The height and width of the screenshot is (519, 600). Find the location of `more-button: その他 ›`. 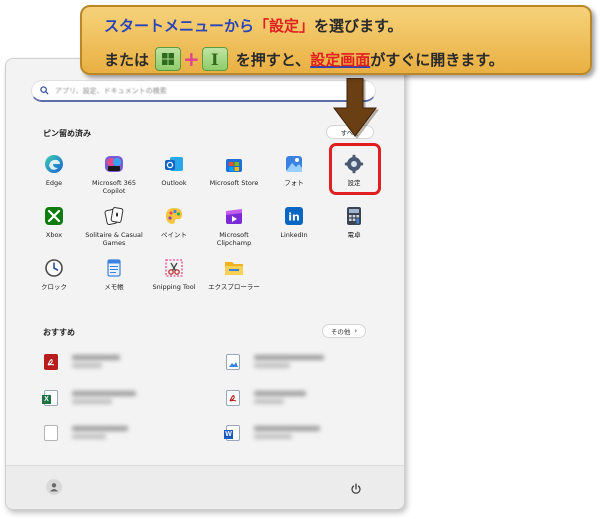

more-button: その他 › is located at coordinates (344, 331).